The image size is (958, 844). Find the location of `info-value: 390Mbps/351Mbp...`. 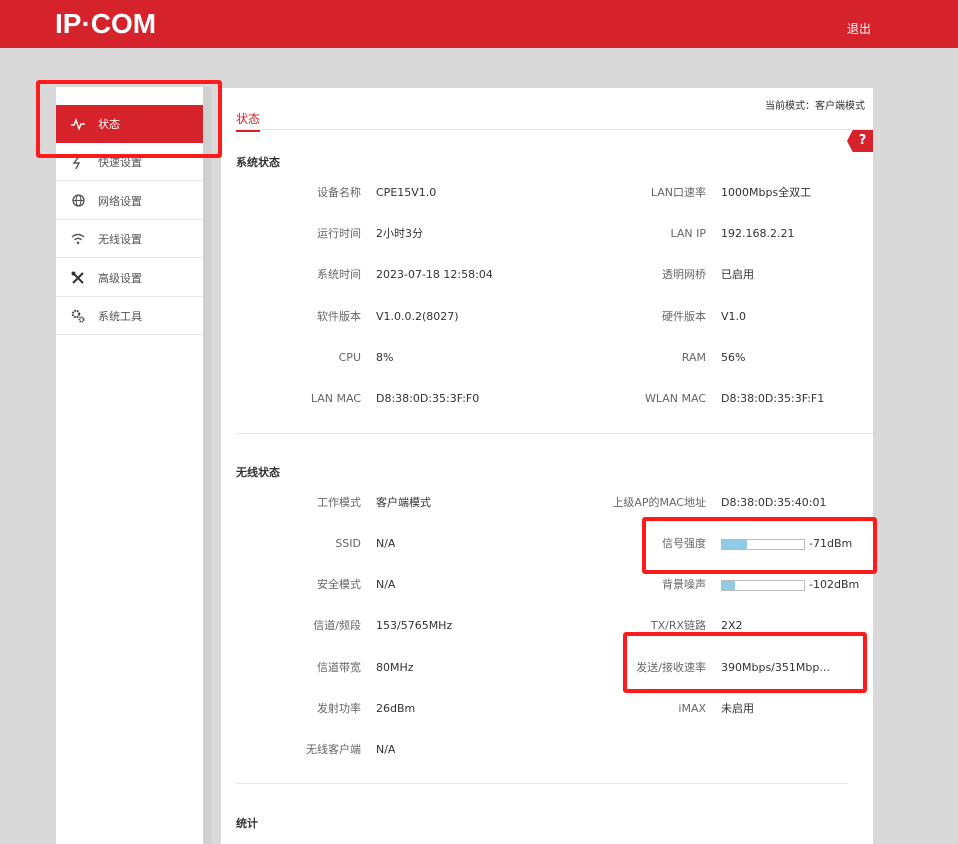

info-value: 390Mbps/351Mbp... is located at coordinates (775, 667).